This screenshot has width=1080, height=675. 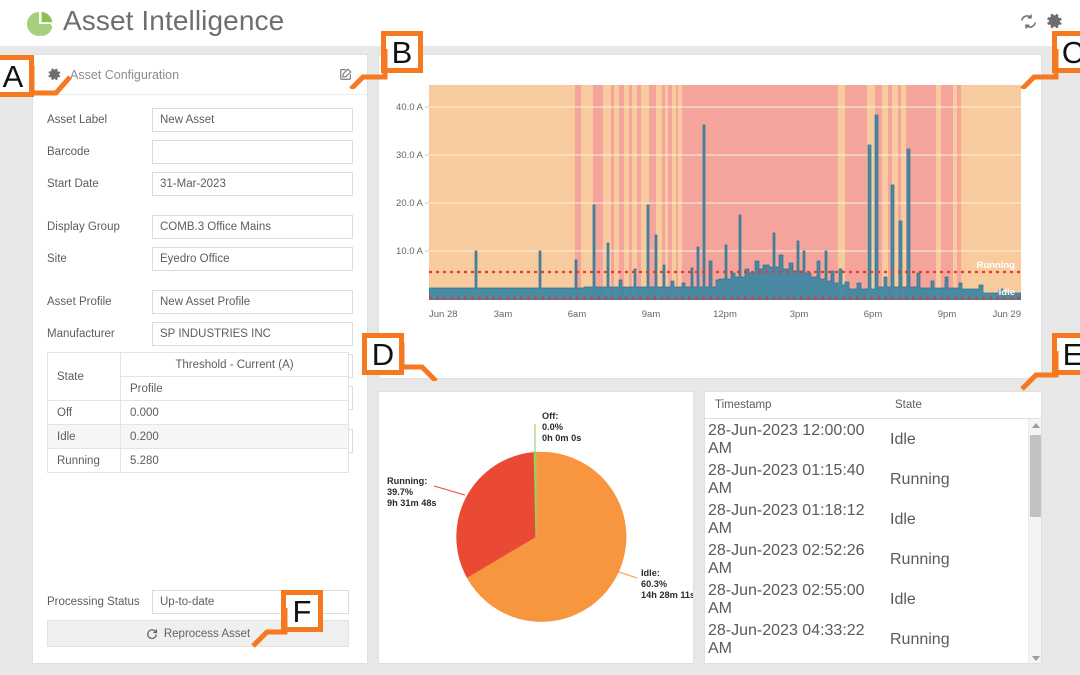 I want to click on running-label: Running, so click(x=405, y=481).